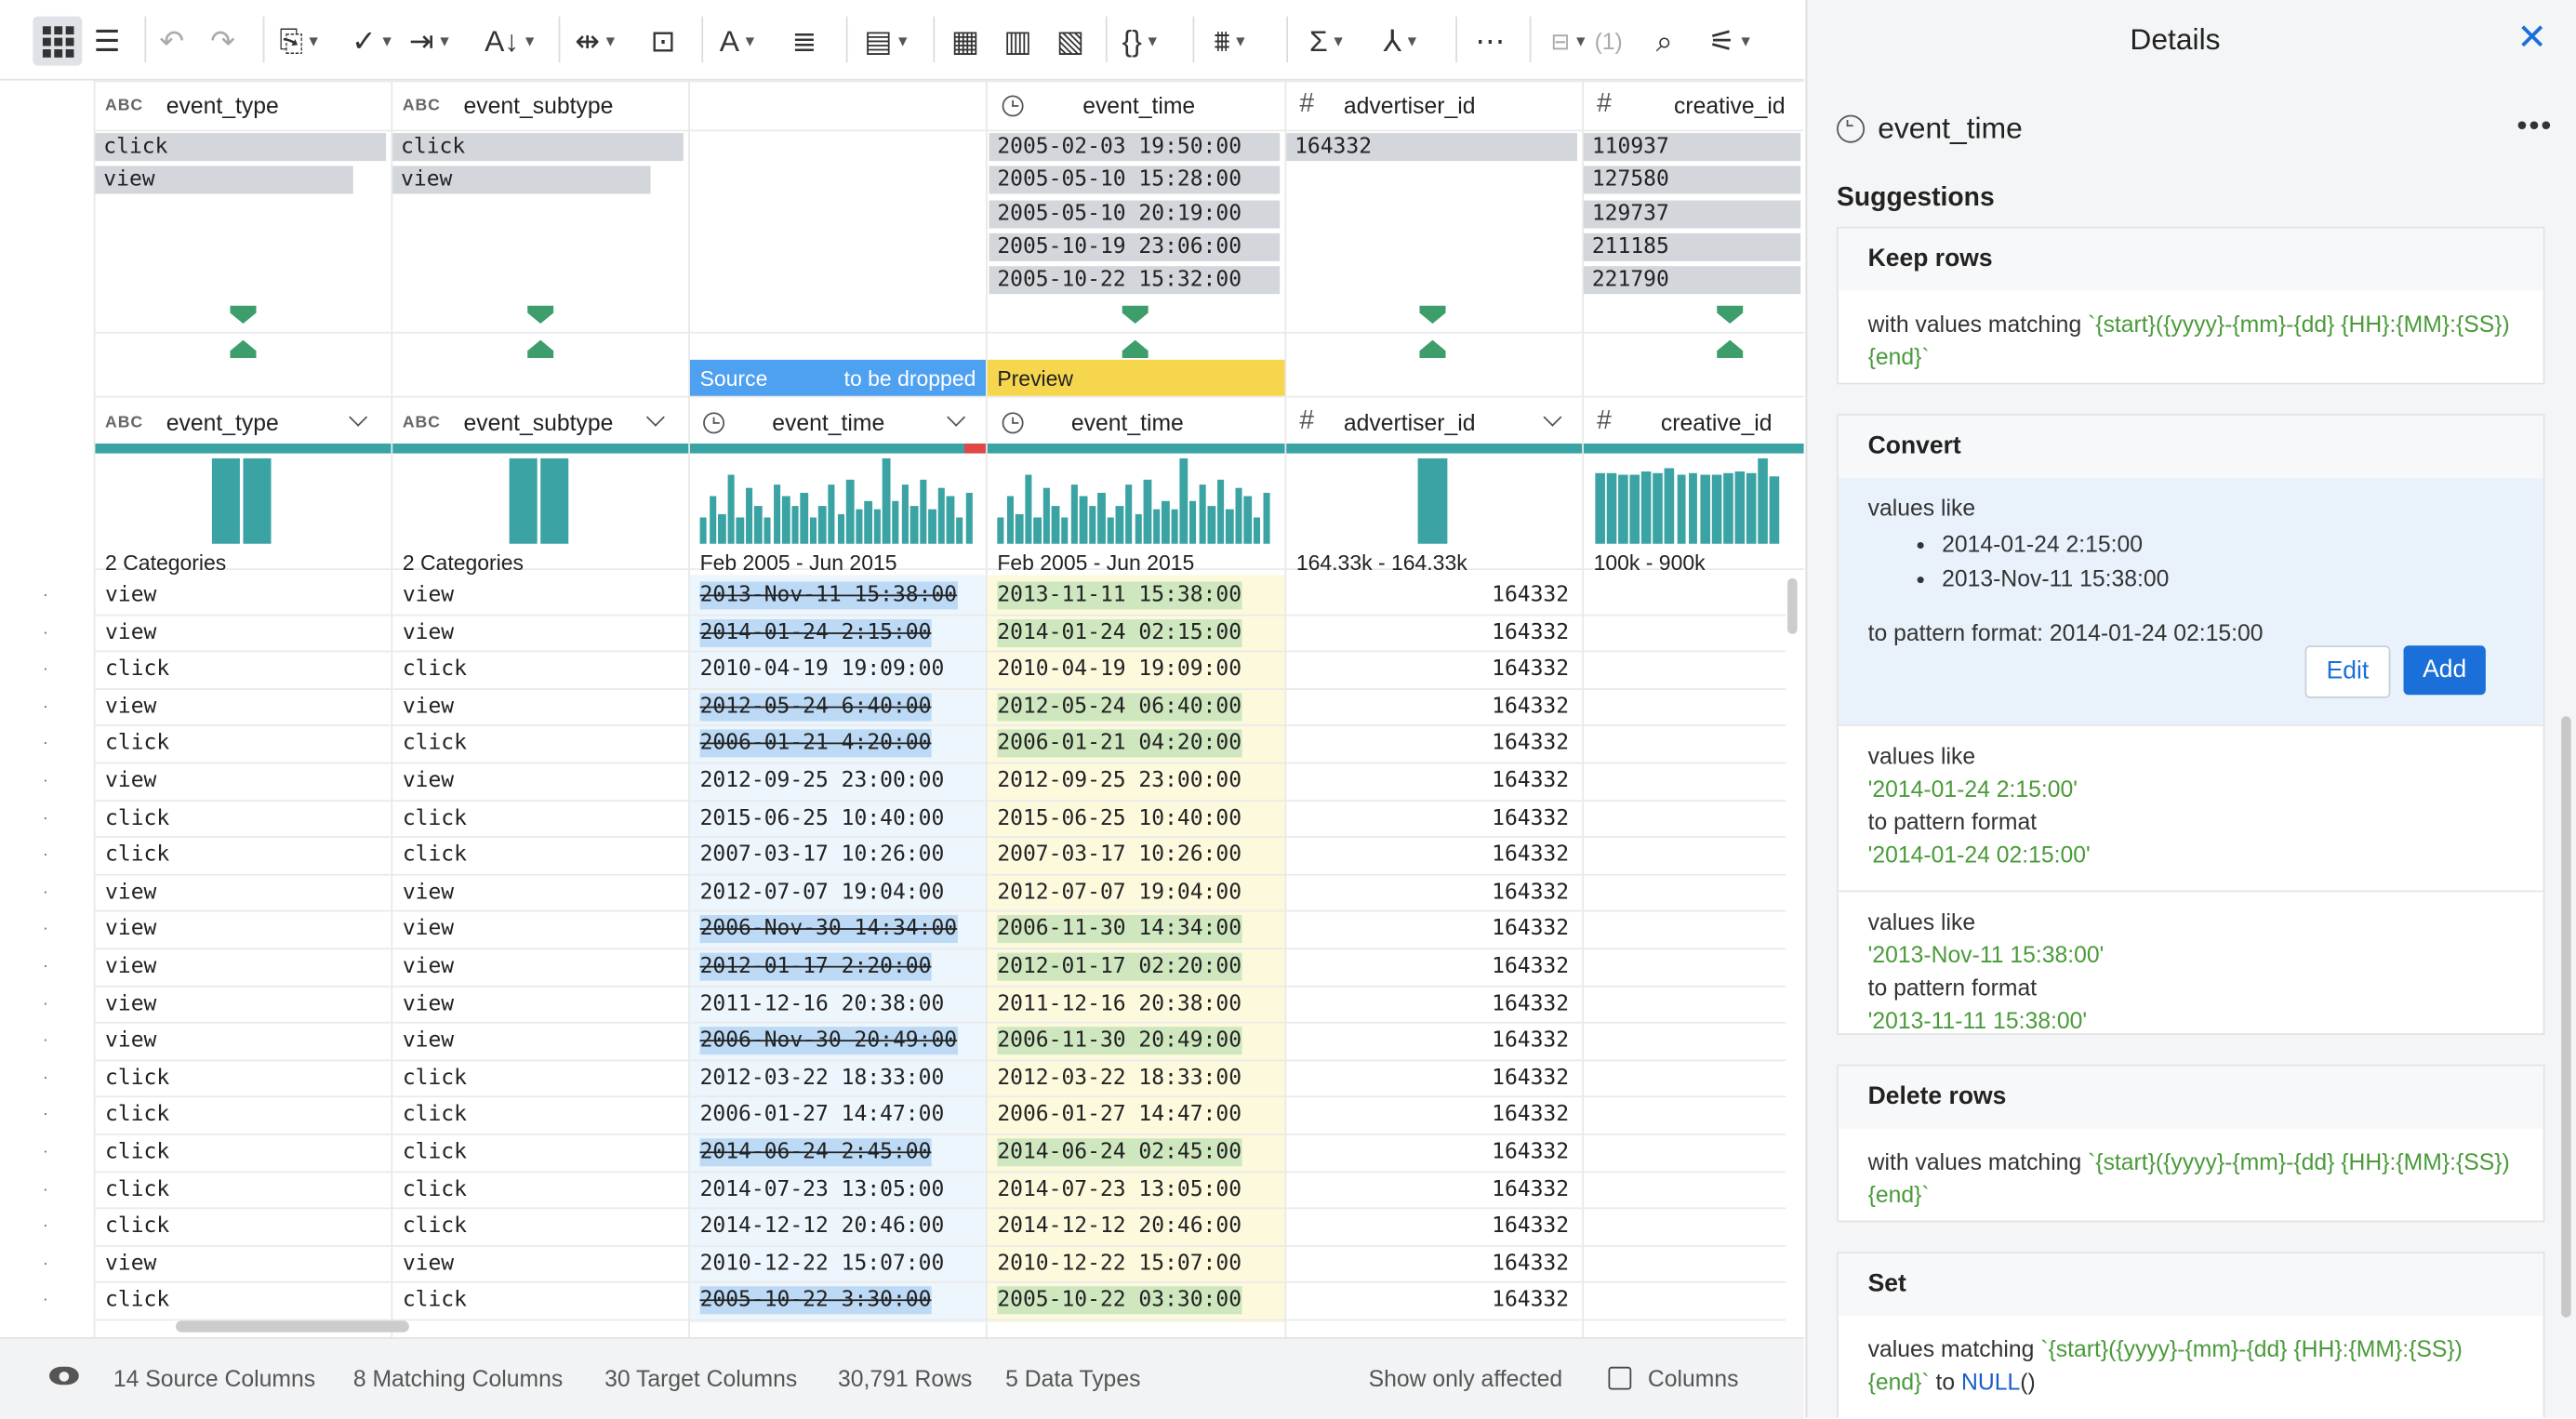 Image resolution: width=2576 pixels, height=1419 pixels. I want to click on redo-icon: ↷, so click(222, 41).